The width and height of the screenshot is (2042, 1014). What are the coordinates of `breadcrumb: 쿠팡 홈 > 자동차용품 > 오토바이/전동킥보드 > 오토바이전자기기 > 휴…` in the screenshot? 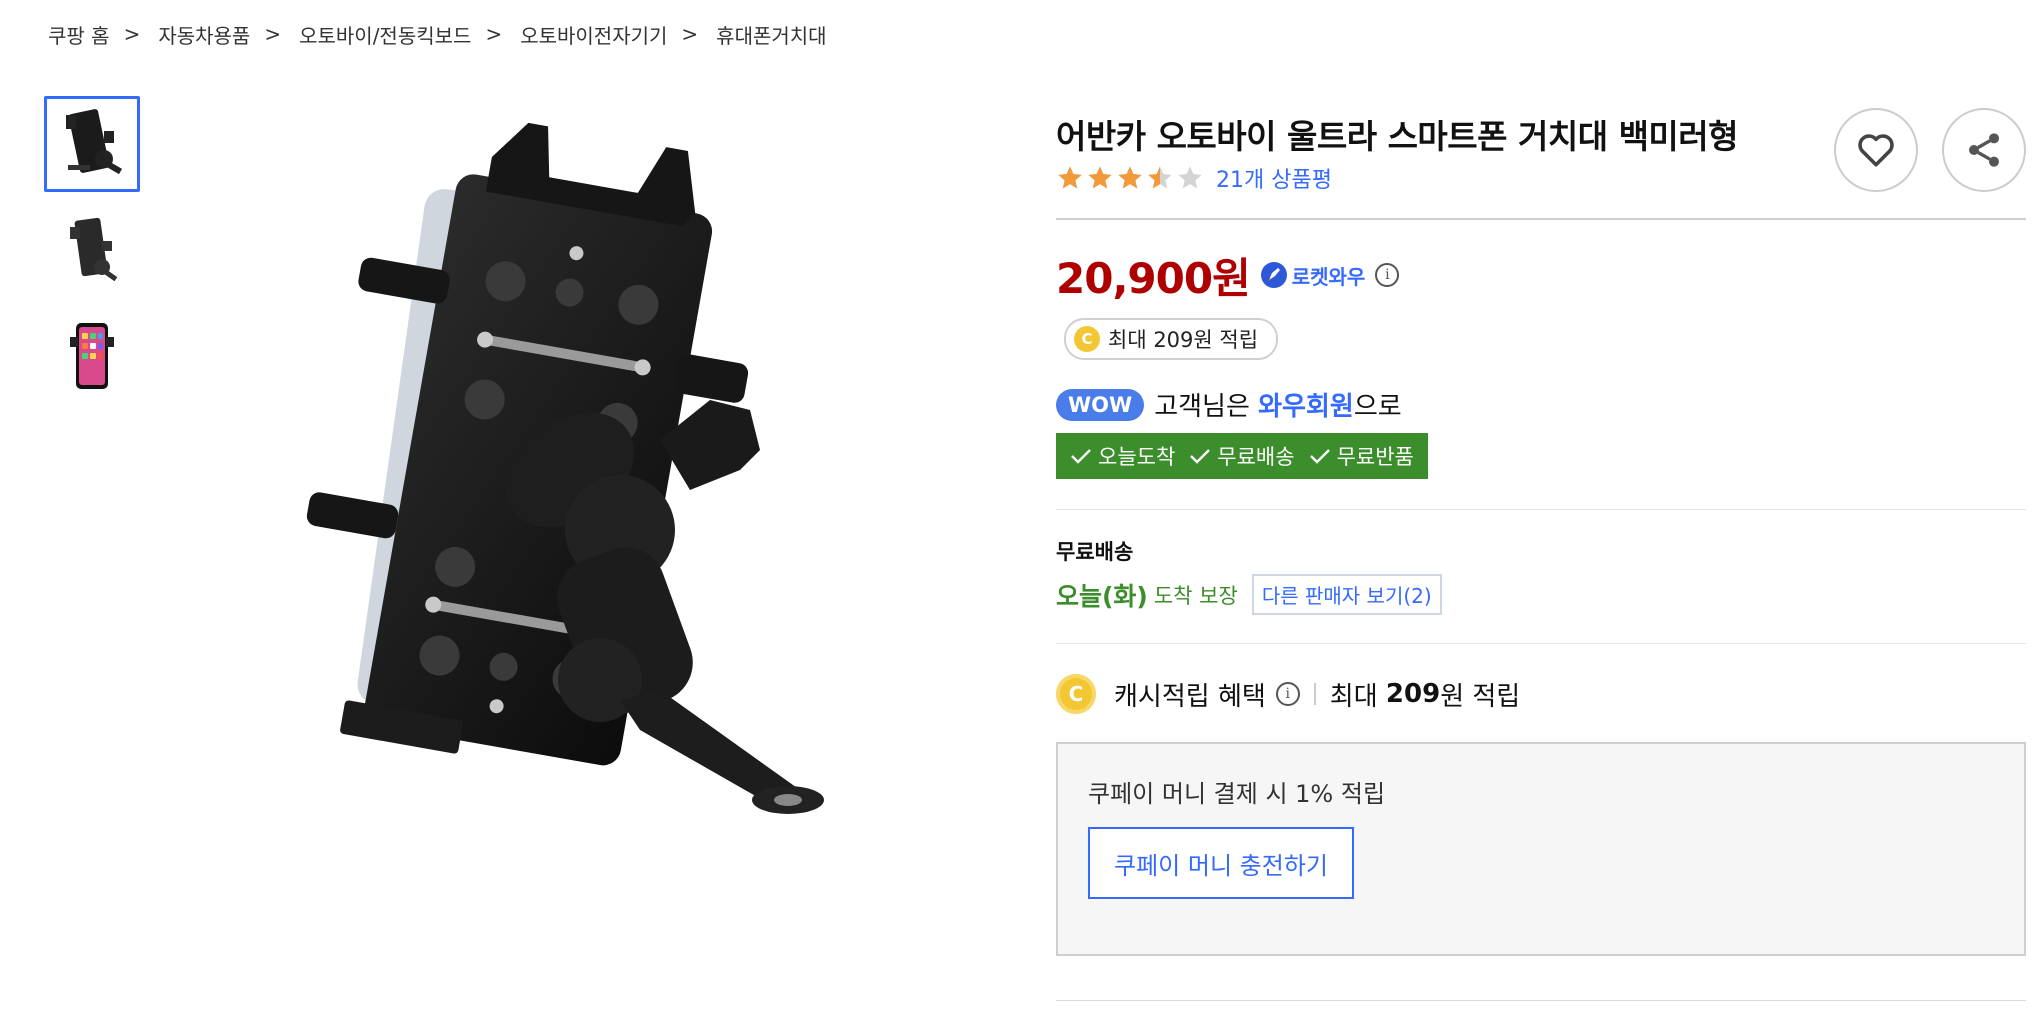 It's located at (437, 34).